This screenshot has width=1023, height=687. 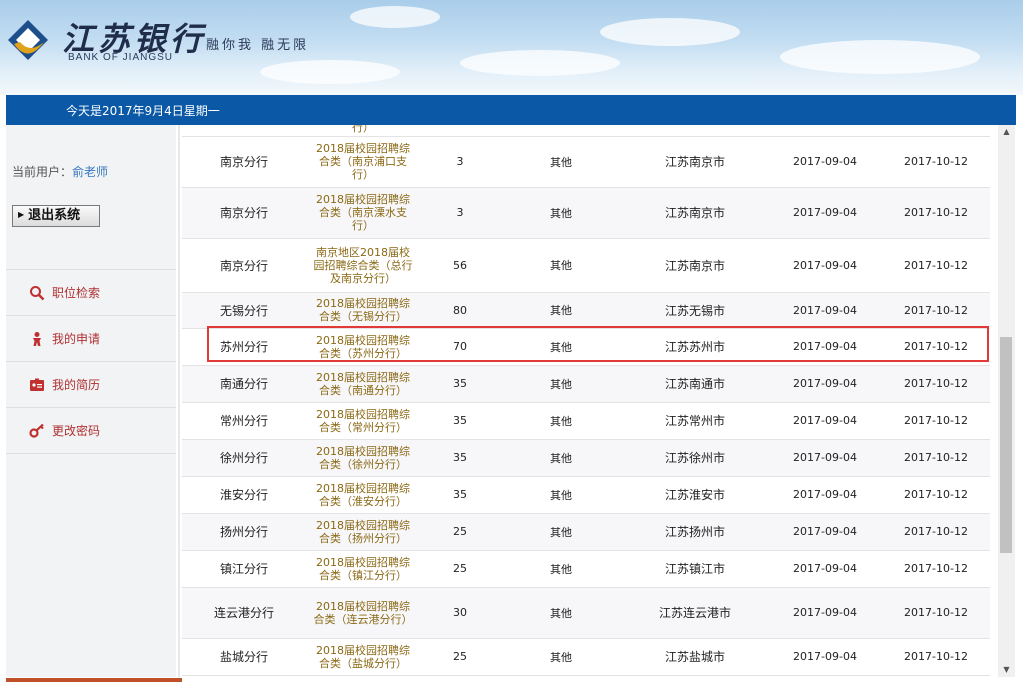 What do you see at coordinates (695, 347) in the screenshot?
I see `city-cell: 江苏苏州市` at bounding box center [695, 347].